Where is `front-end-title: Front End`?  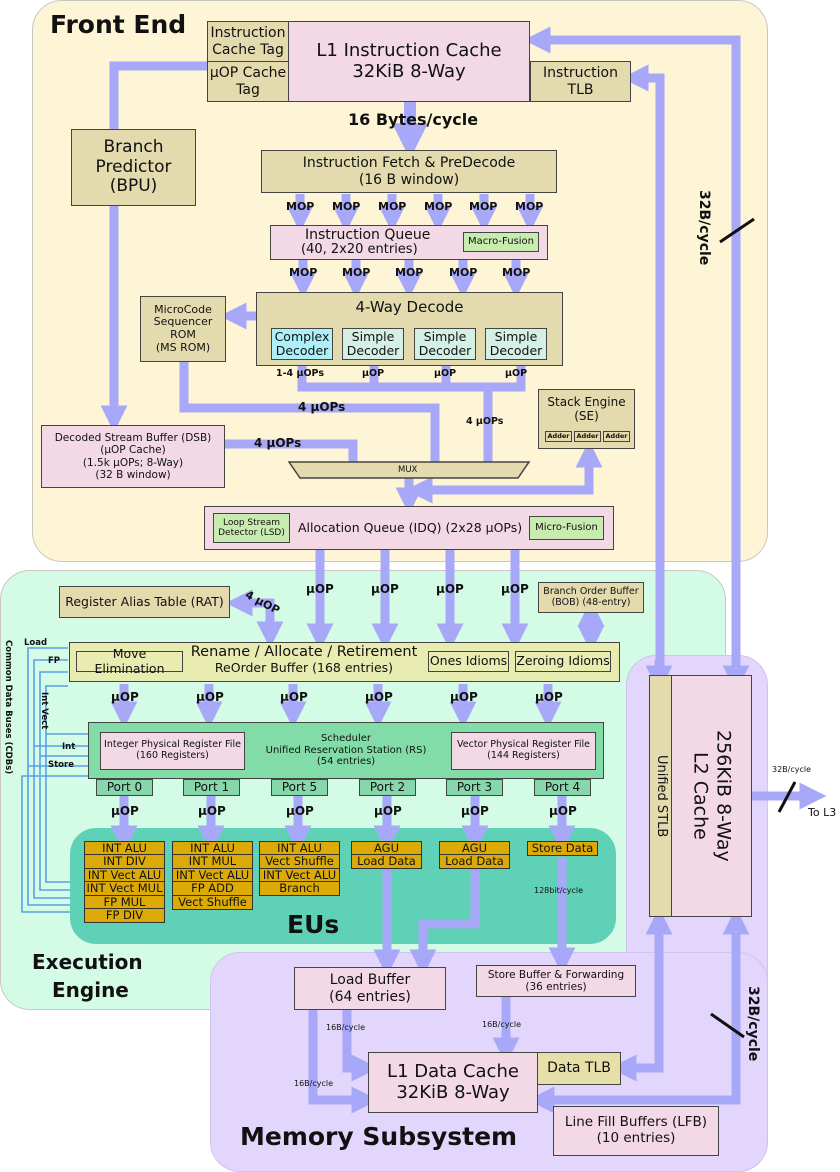 front-end-title: Front End is located at coordinates (118, 24).